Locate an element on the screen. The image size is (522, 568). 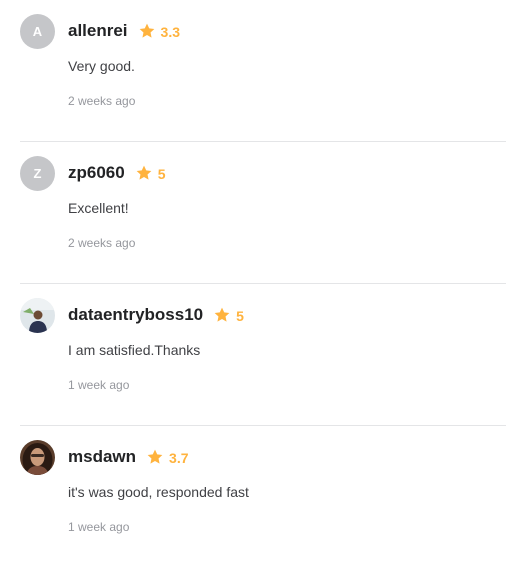
avatar-initial: A is located at coordinates (37, 31).